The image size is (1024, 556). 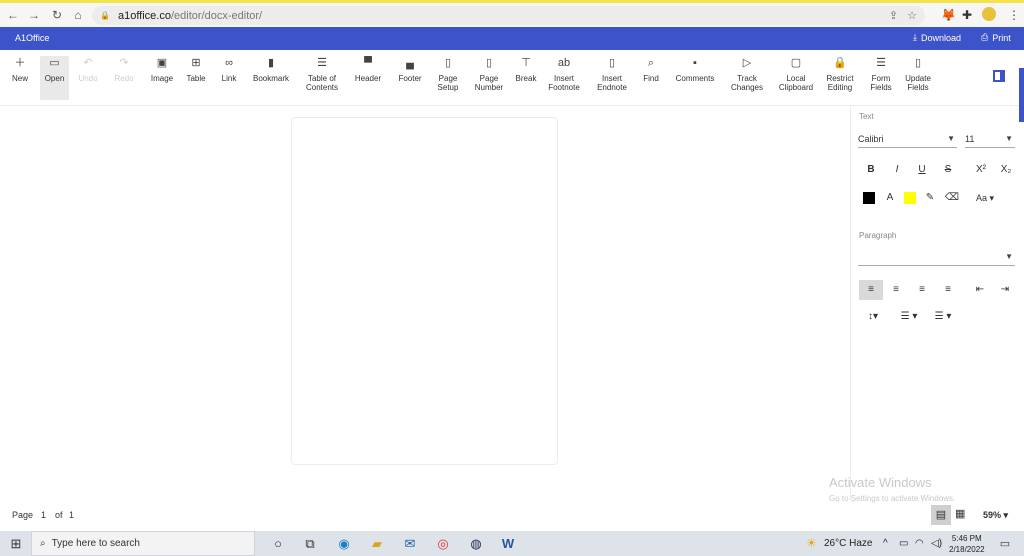 I want to click on cortana-icon: ○, so click(x=278, y=544).